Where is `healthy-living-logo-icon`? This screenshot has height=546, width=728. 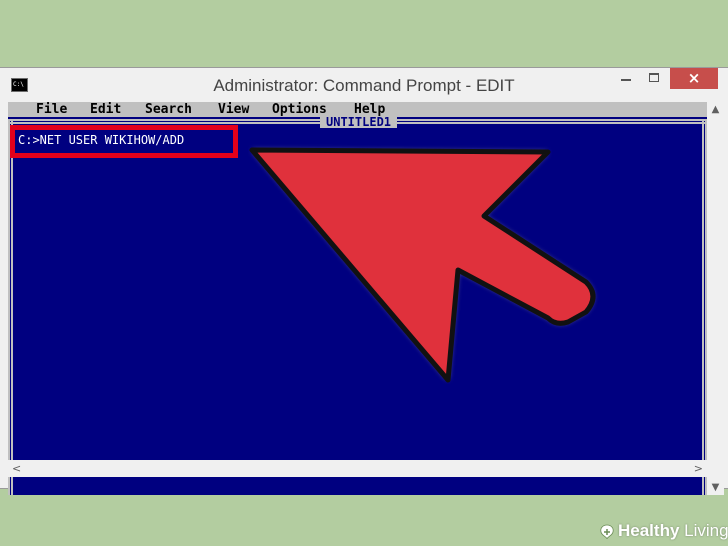 healthy-living-logo-icon is located at coordinates (607, 532).